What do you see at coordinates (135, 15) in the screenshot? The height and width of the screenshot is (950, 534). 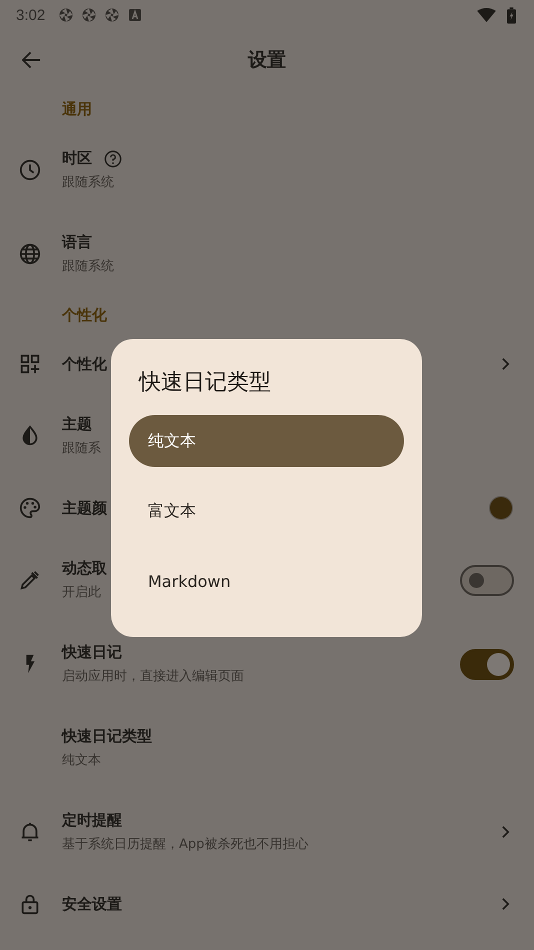 I see `keyboard-a-icon` at bounding box center [135, 15].